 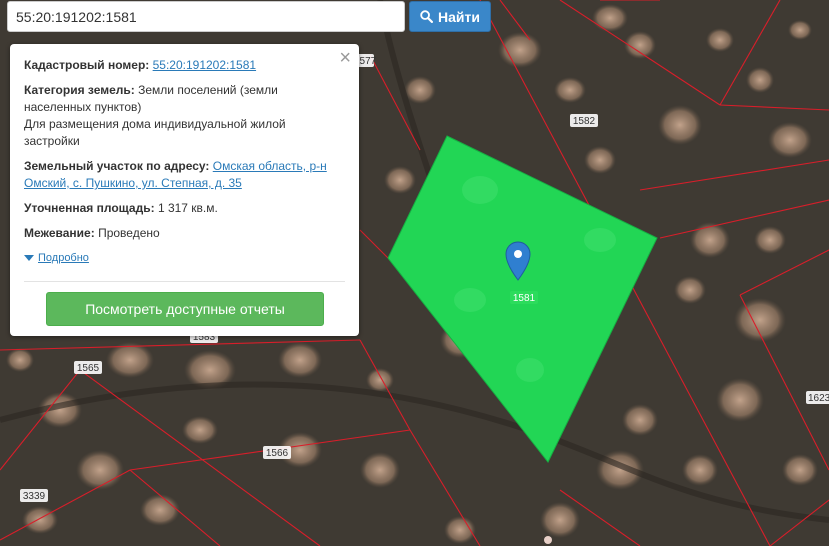 What do you see at coordinates (83, 107) in the screenshot?
I see `land-category-value-2: населенных пунктов)` at bounding box center [83, 107].